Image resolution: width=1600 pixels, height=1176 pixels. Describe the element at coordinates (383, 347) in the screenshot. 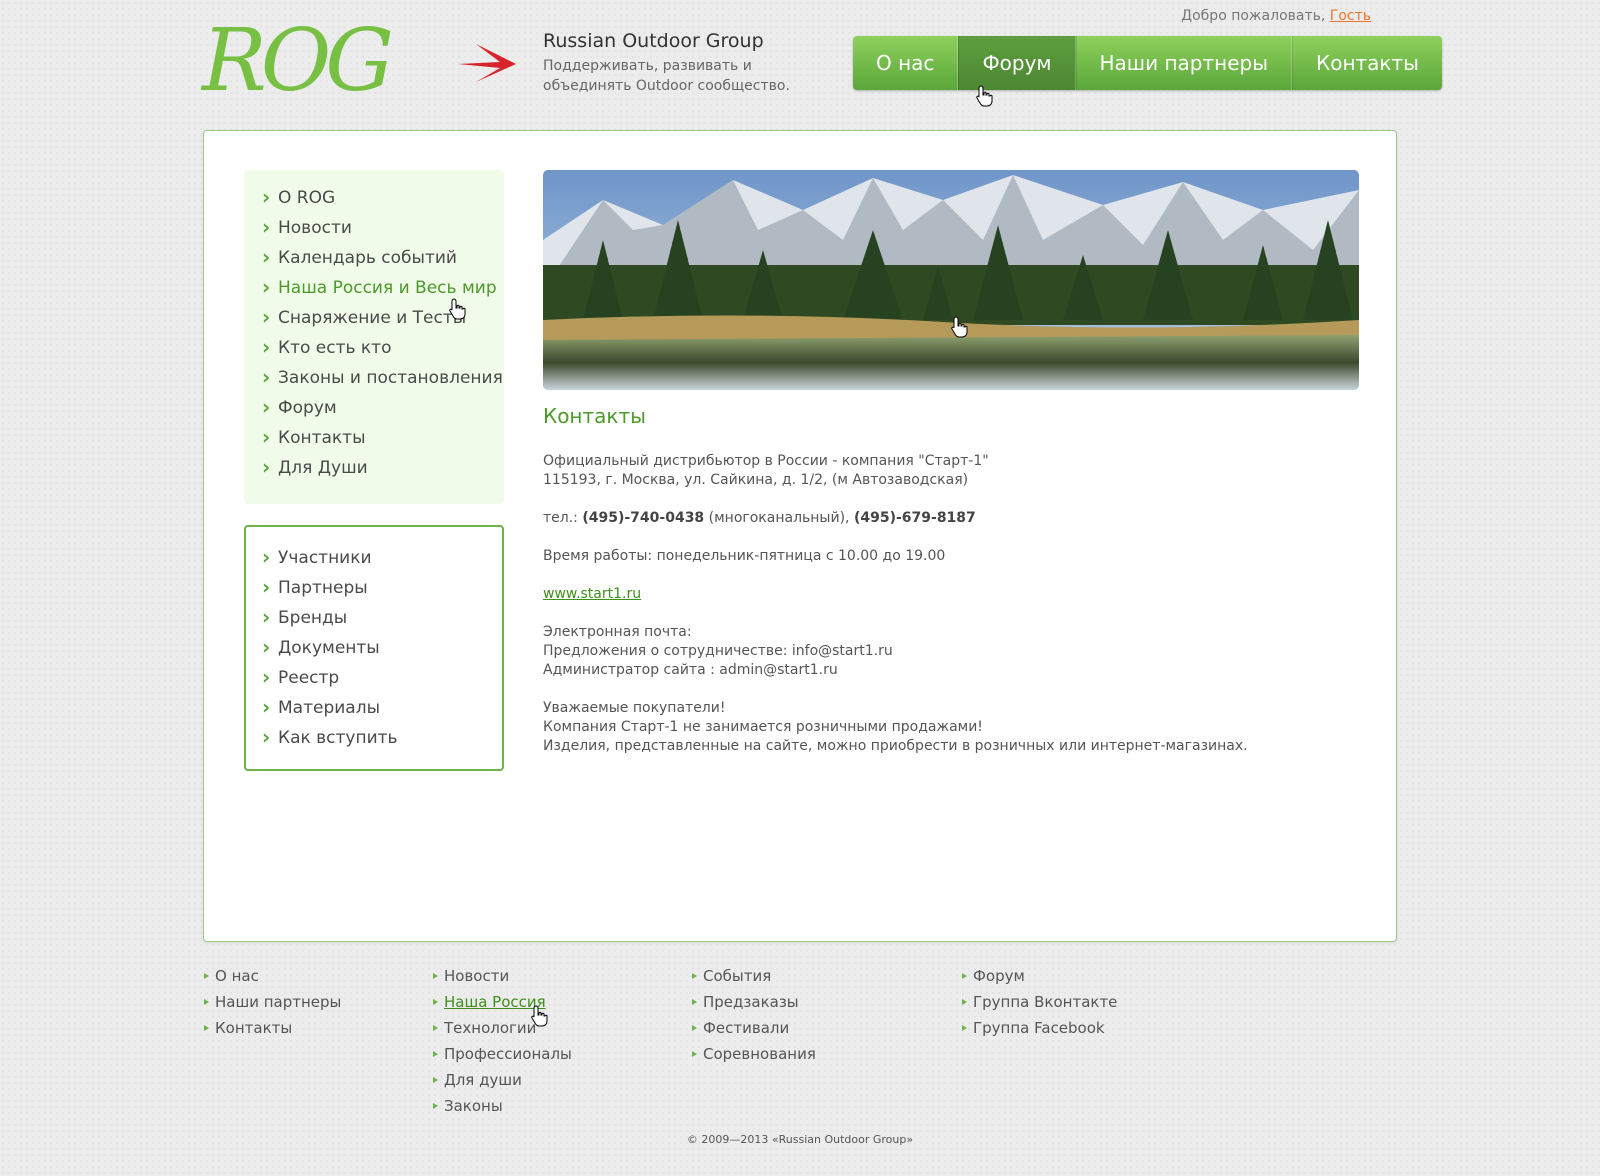

I see `side-item-who-is-who: Кто есть кто` at that location.